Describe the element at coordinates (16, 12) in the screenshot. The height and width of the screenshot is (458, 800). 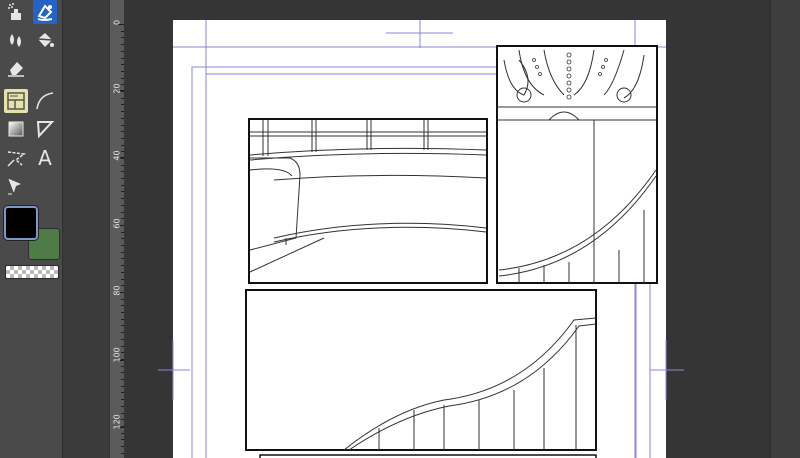
I see `airbrush-tool-icon` at that location.